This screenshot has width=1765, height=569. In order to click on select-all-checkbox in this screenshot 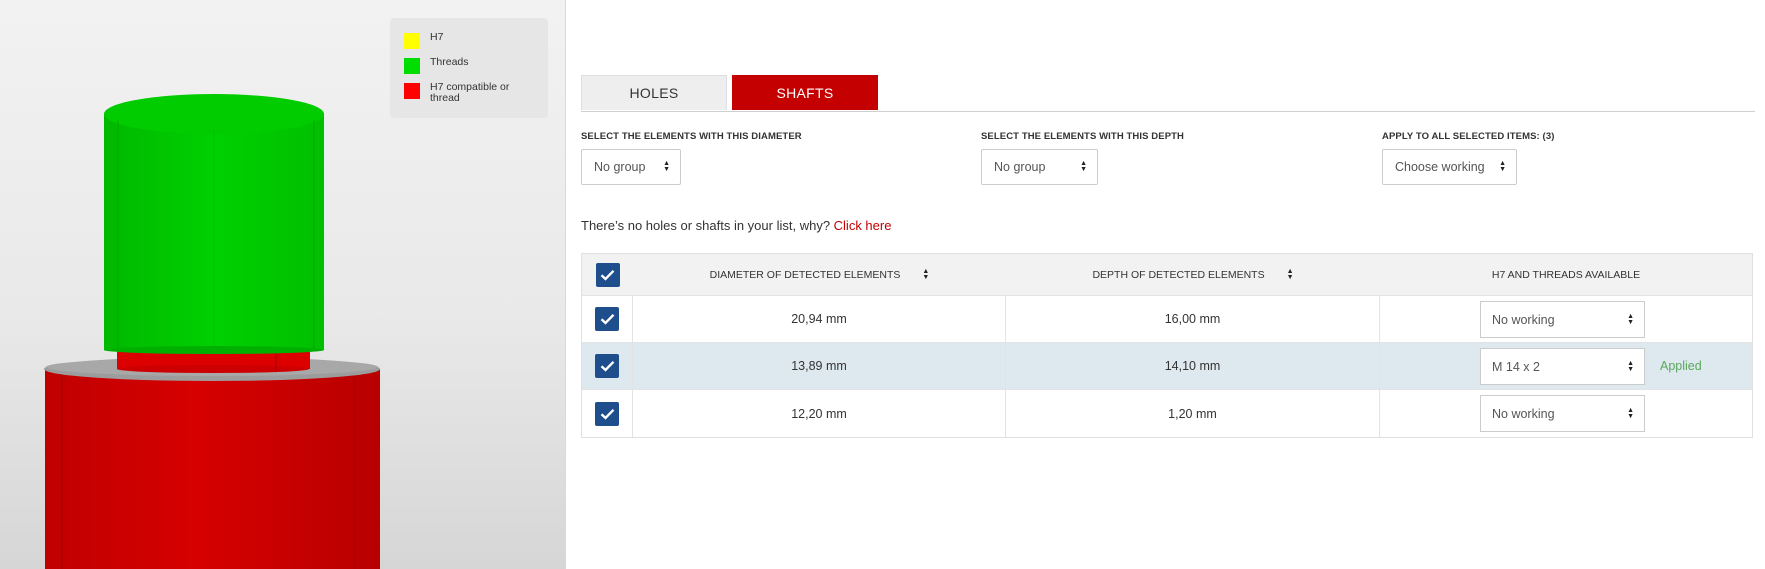, I will do `click(607, 274)`.